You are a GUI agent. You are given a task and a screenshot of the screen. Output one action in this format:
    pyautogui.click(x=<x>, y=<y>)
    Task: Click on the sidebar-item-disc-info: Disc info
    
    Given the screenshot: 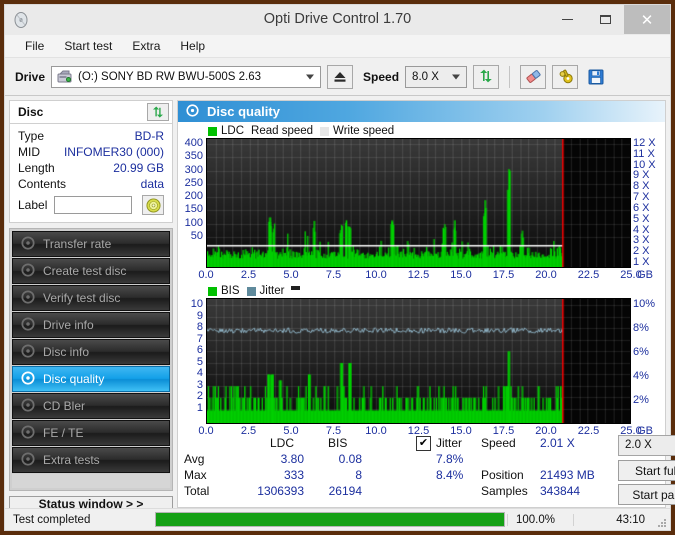 What is the action you would take?
    pyautogui.click(x=91, y=352)
    